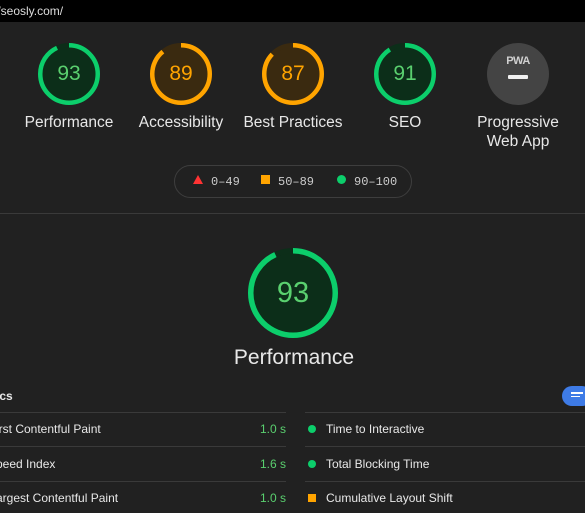 Image resolution: width=585 pixels, height=513 pixels. Describe the element at coordinates (181, 122) in the screenshot. I see `category-label: Accessibility` at that location.